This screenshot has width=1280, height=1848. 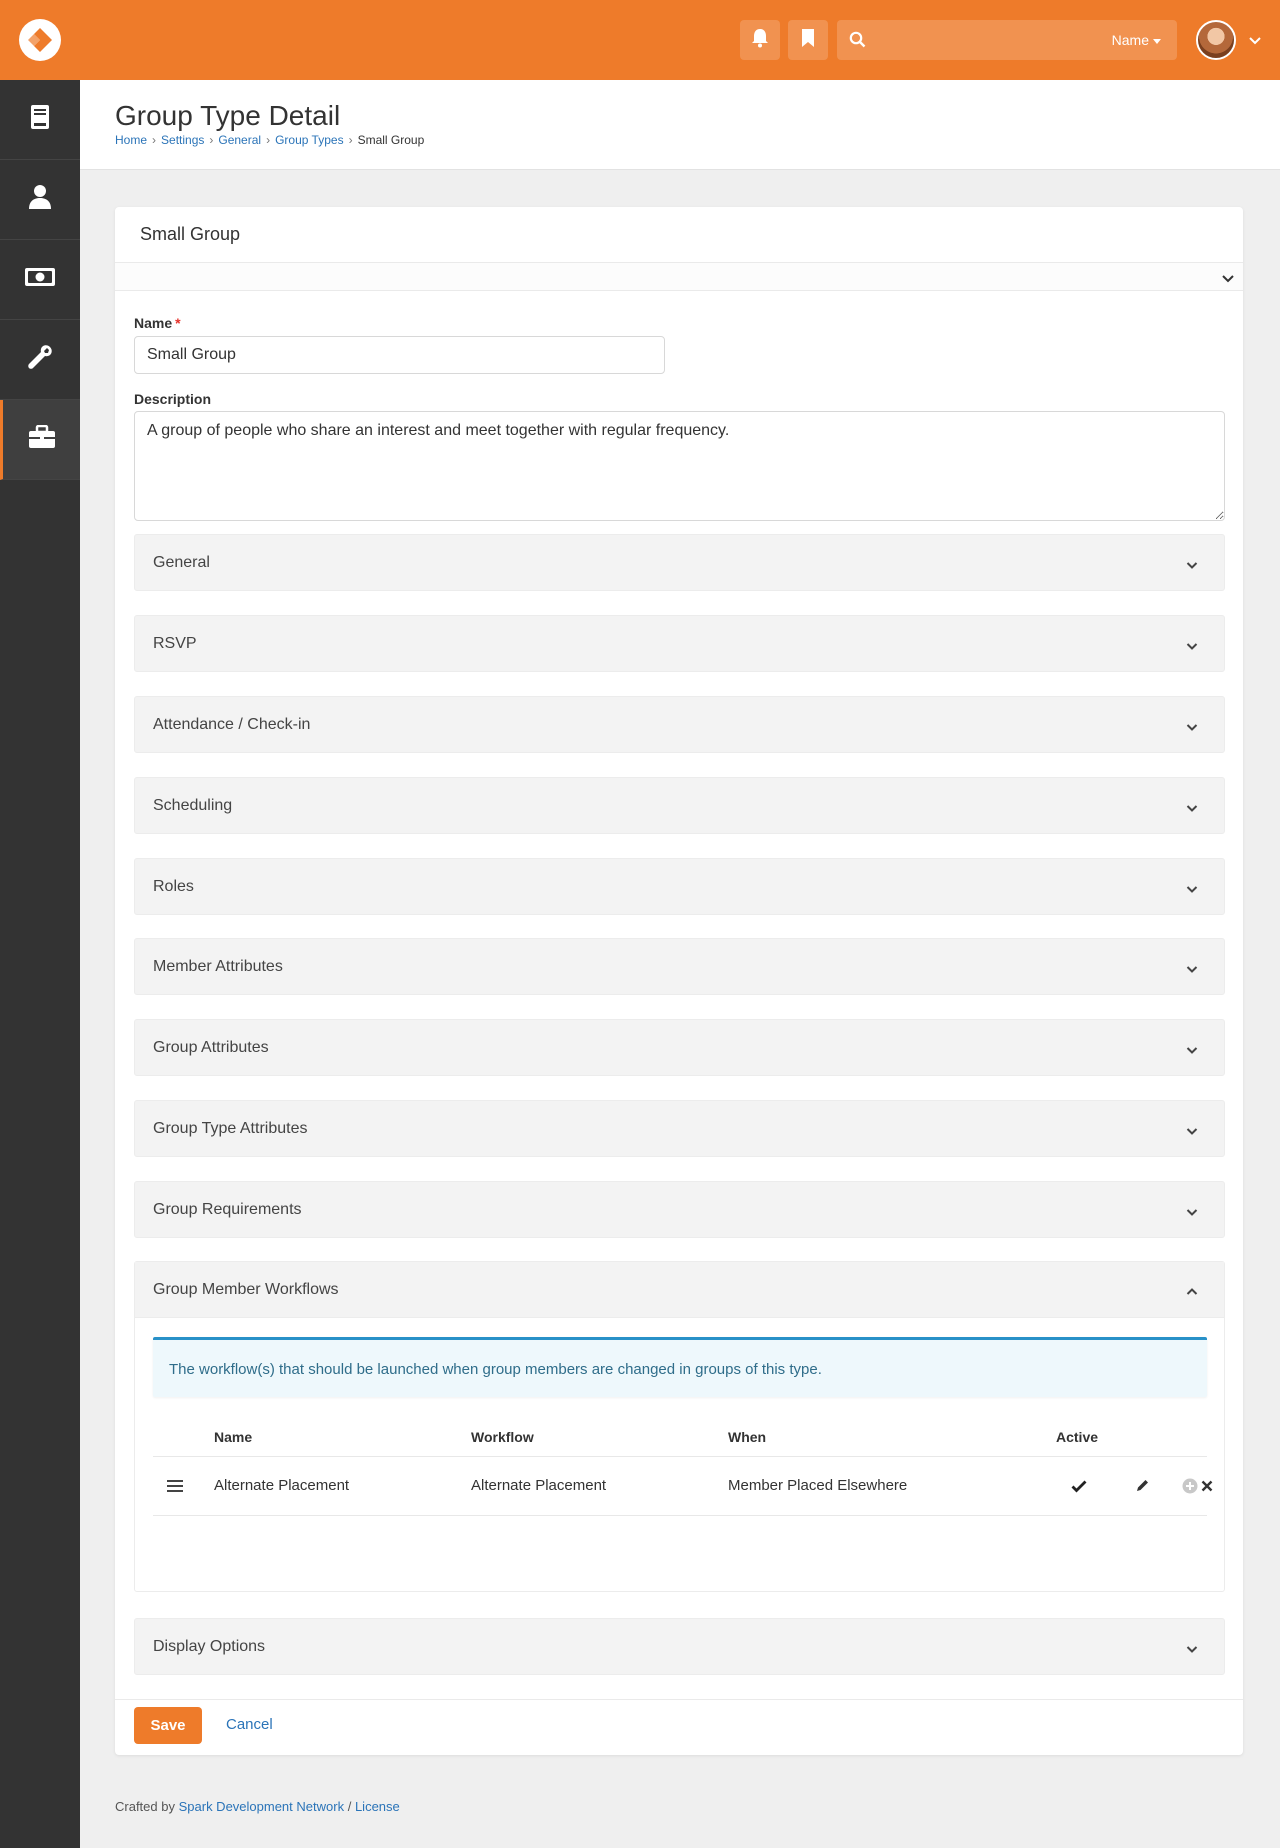 I want to click on panel-group-attributes: Group Attributes, so click(x=679, y=1047).